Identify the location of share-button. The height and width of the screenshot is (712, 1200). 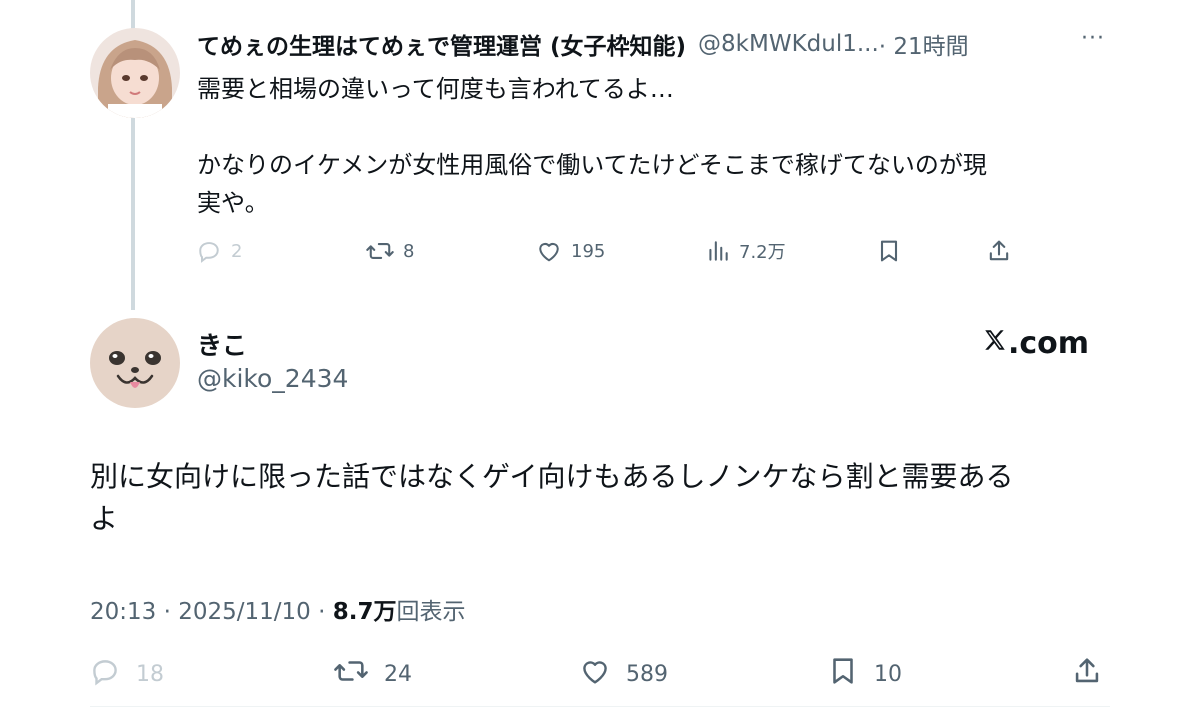
(999, 251).